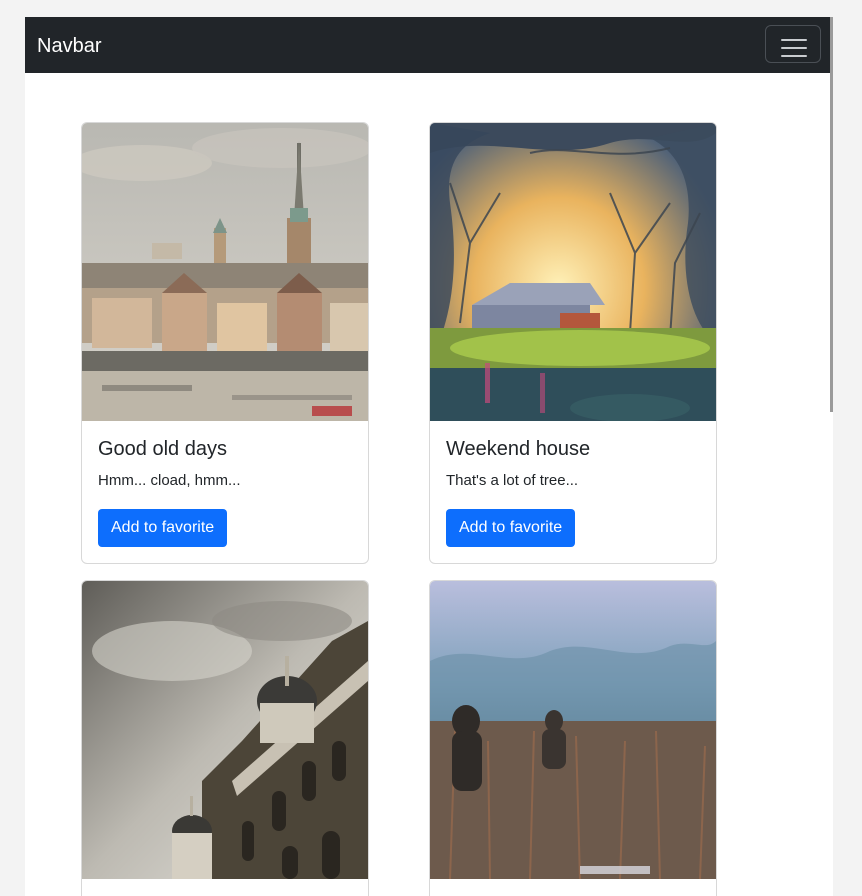  I want to click on card-foggy-field, so click(573, 738).